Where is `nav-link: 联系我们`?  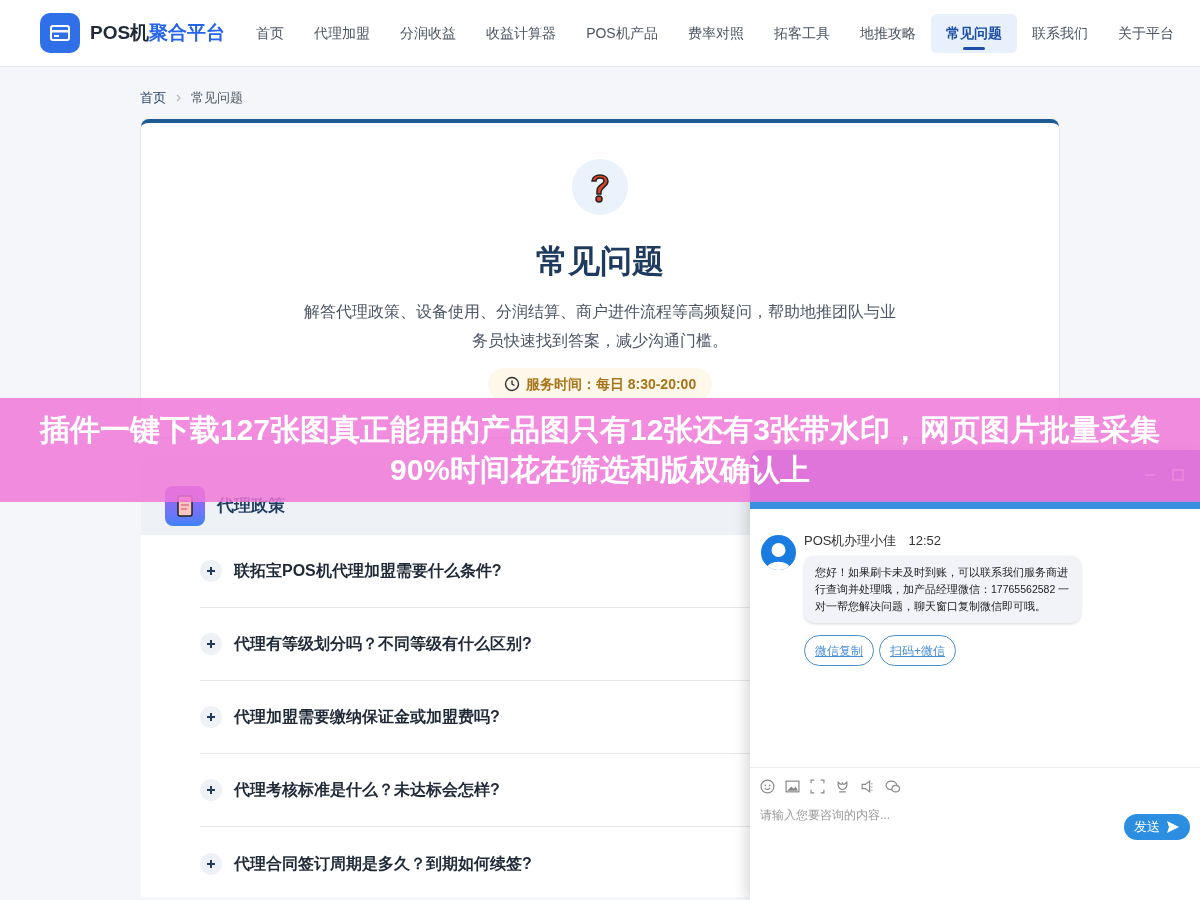 nav-link: 联系我们 is located at coordinates (1059, 33).